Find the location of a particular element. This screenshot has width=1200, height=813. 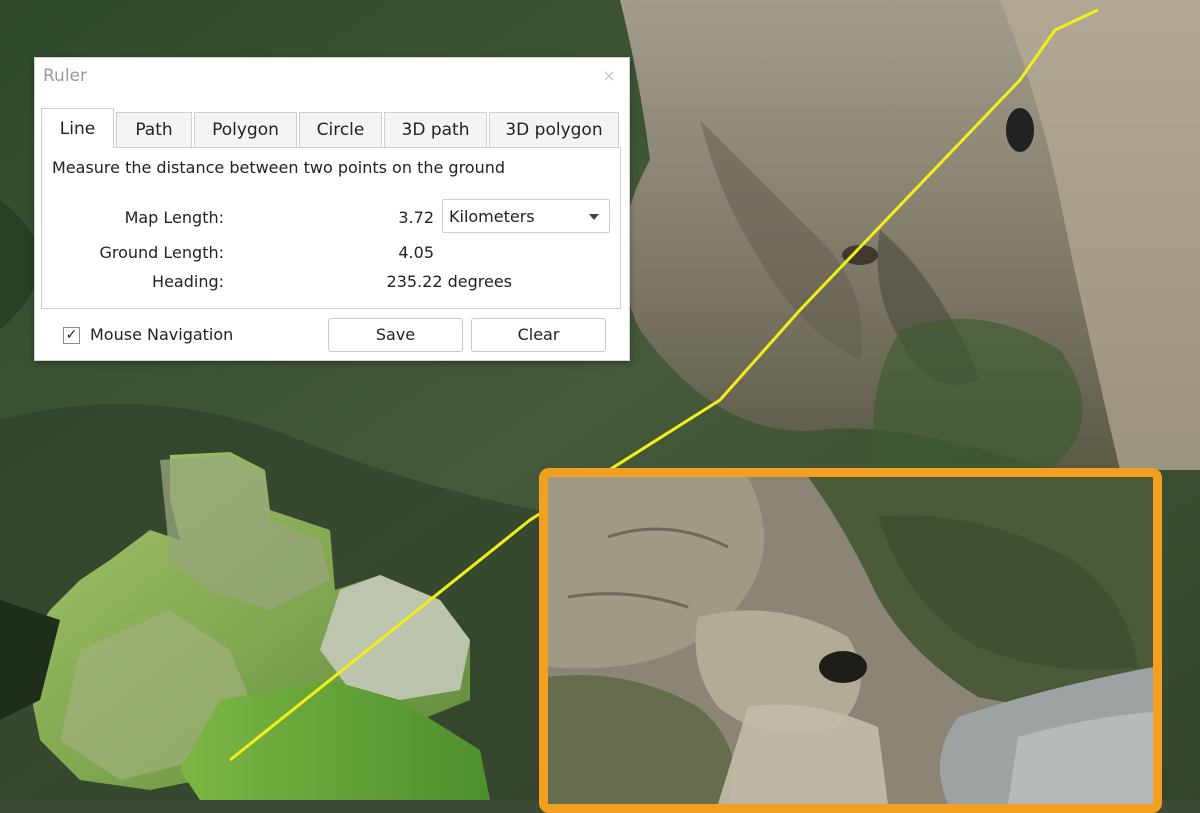

tab-polygon: Polygon is located at coordinates (245, 129).